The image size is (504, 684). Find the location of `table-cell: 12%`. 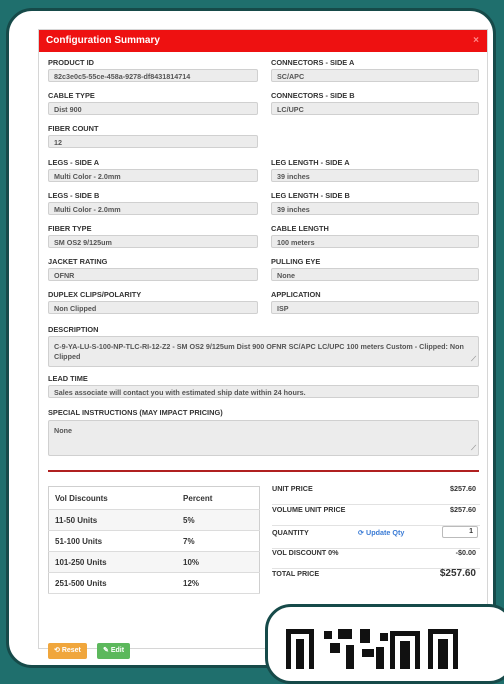

table-cell: 12% is located at coordinates (218, 583).